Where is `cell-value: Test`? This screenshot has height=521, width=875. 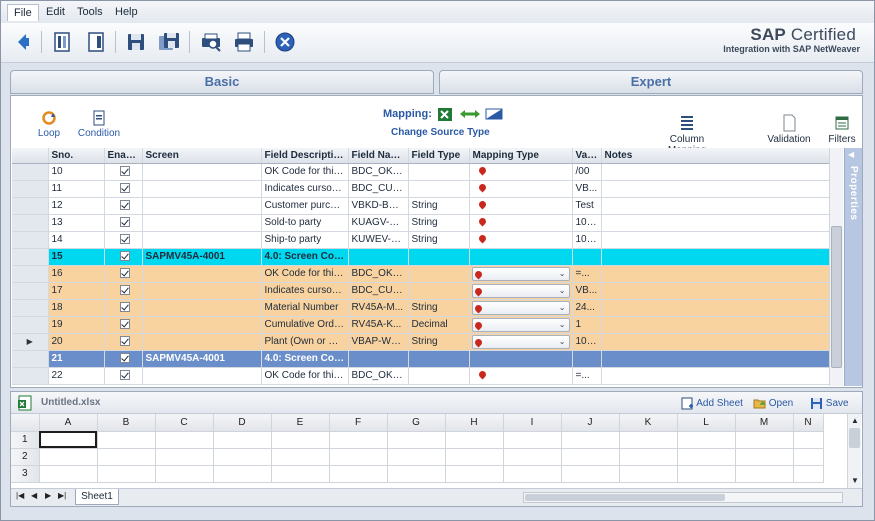
cell-value: Test is located at coordinates (587, 206).